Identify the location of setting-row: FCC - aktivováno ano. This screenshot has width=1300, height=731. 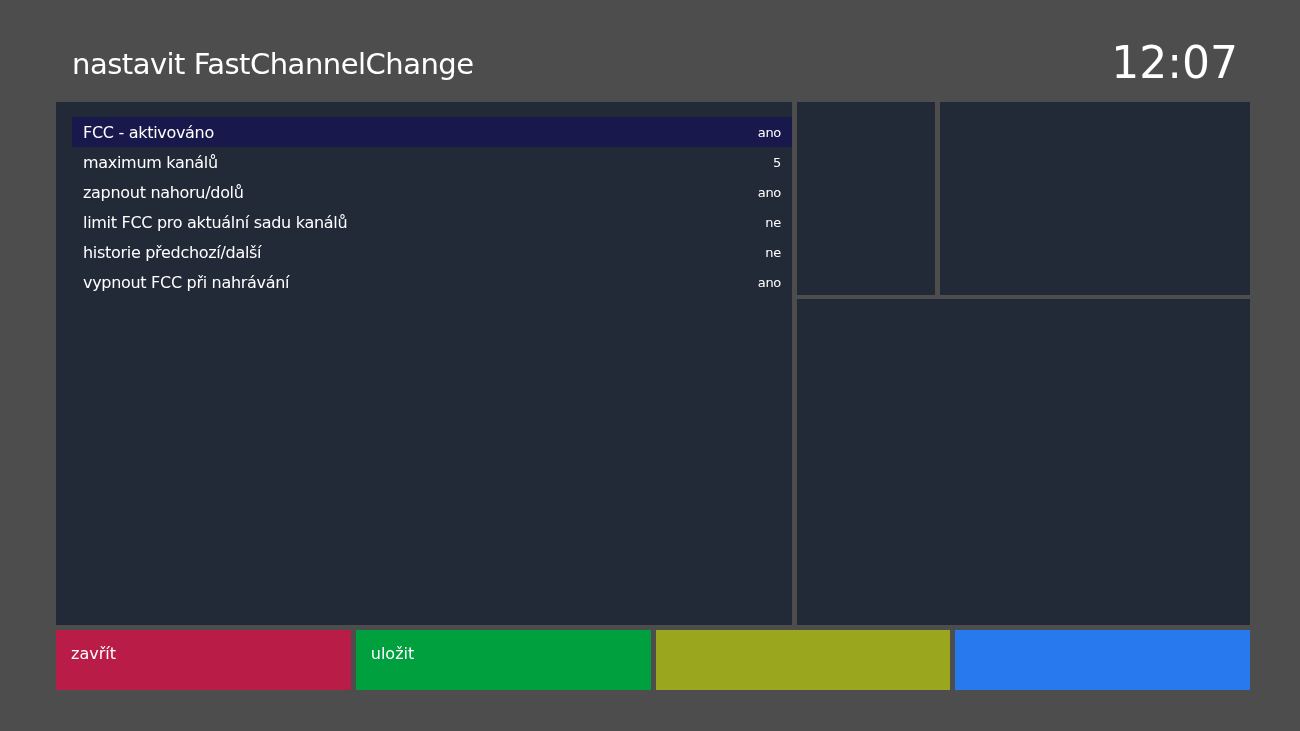
(432, 132).